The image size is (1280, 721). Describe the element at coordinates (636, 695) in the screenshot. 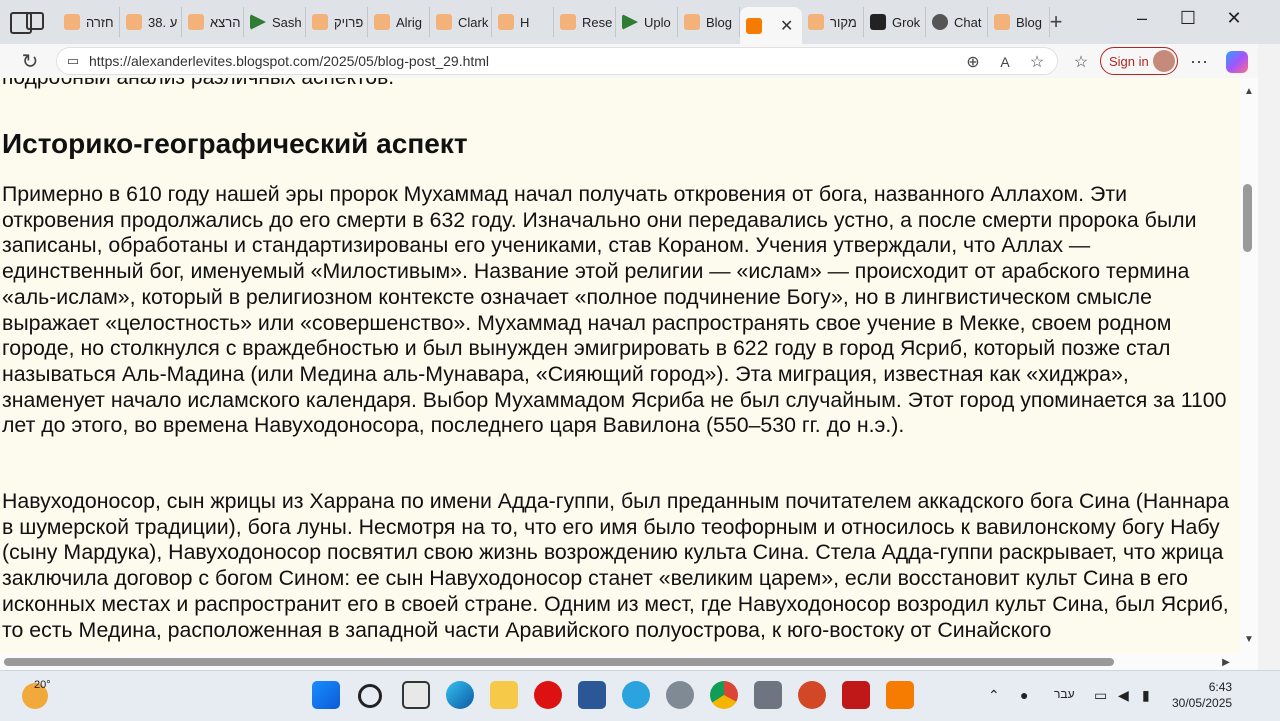

I see `telegram-icon` at that location.